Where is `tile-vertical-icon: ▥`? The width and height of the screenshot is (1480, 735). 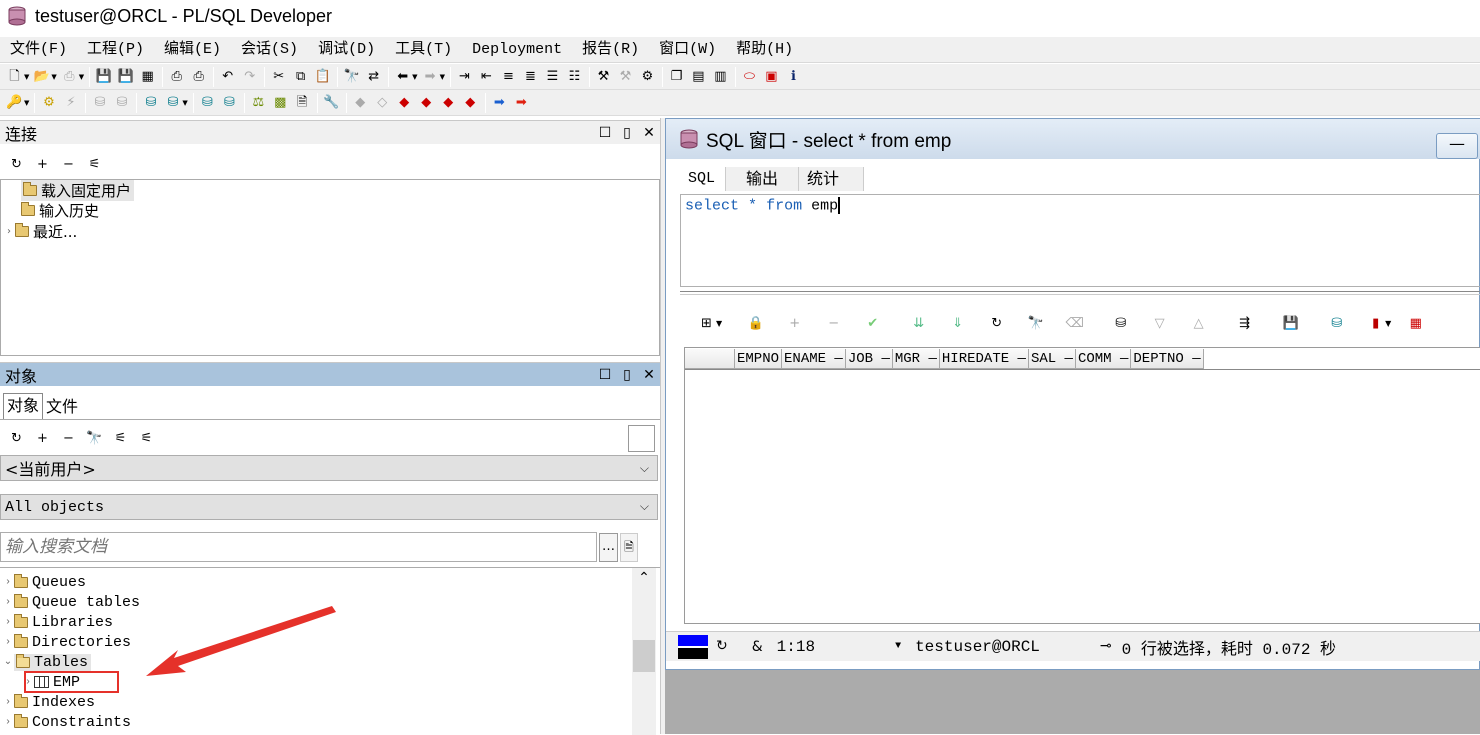 tile-vertical-icon: ▥ is located at coordinates (720, 76).